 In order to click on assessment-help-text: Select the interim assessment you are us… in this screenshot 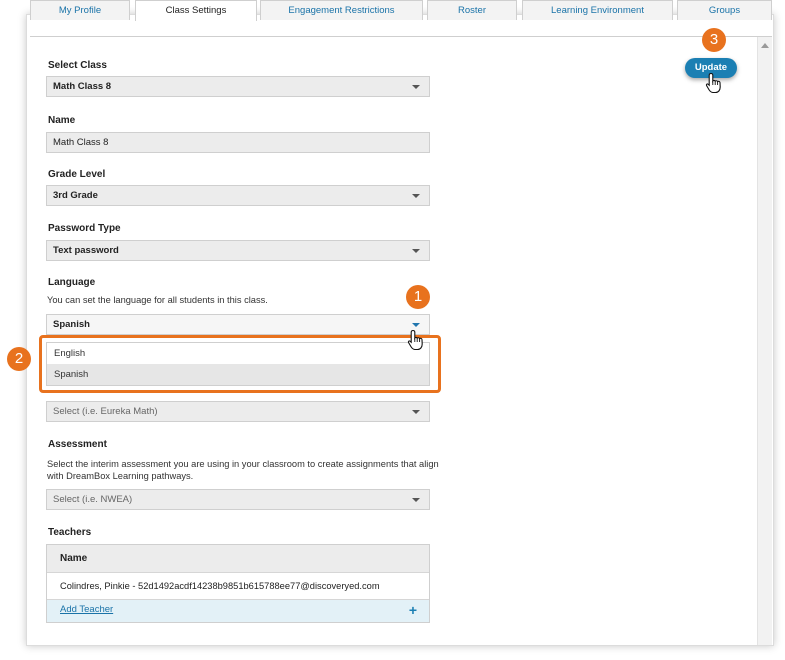, I will do `click(243, 470)`.